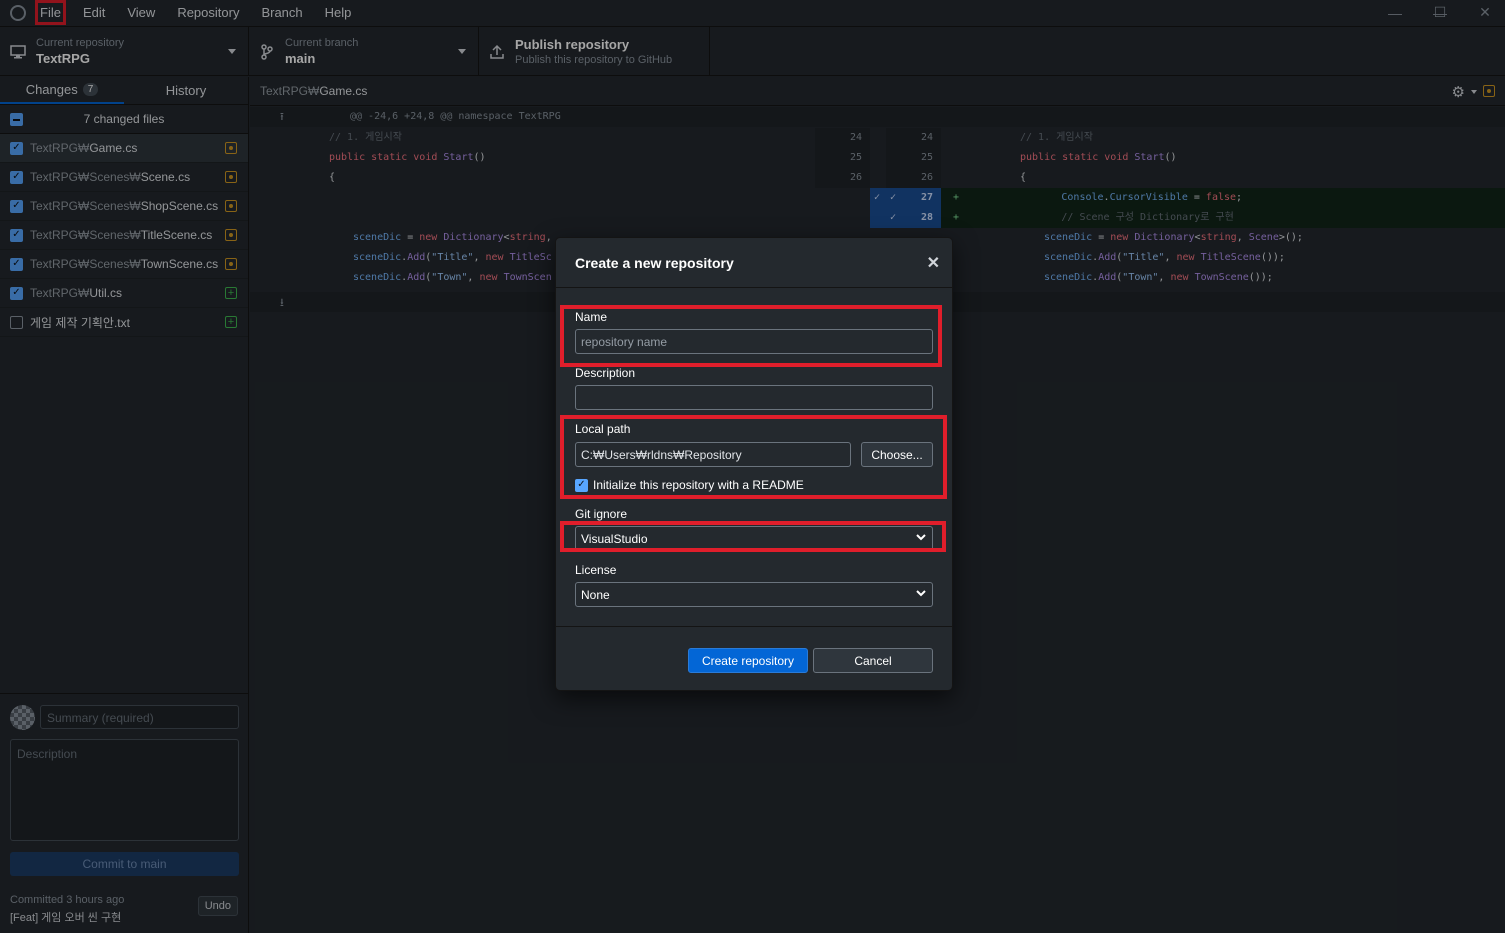 The height and width of the screenshot is (933, 1505). Describe the element at coordinates (754, 341) in the screenshot. I see `repository-name-input: repository name` at that location.